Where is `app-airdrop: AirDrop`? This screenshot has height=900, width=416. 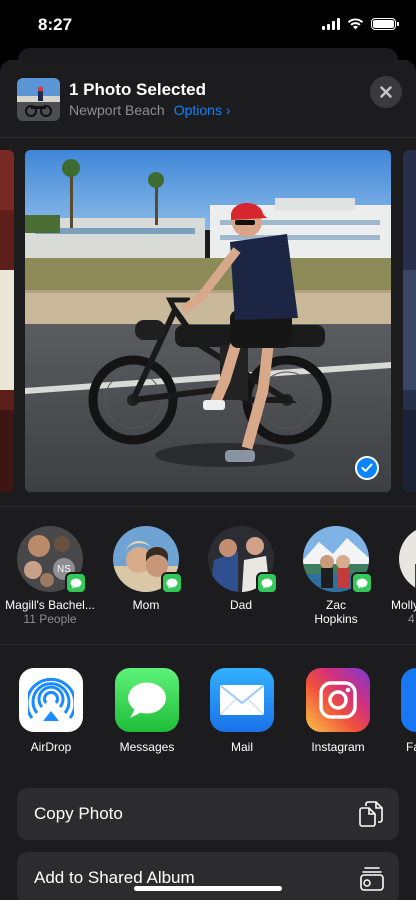 app-airdrop: AirDrop is located at coordinates (51, 711).